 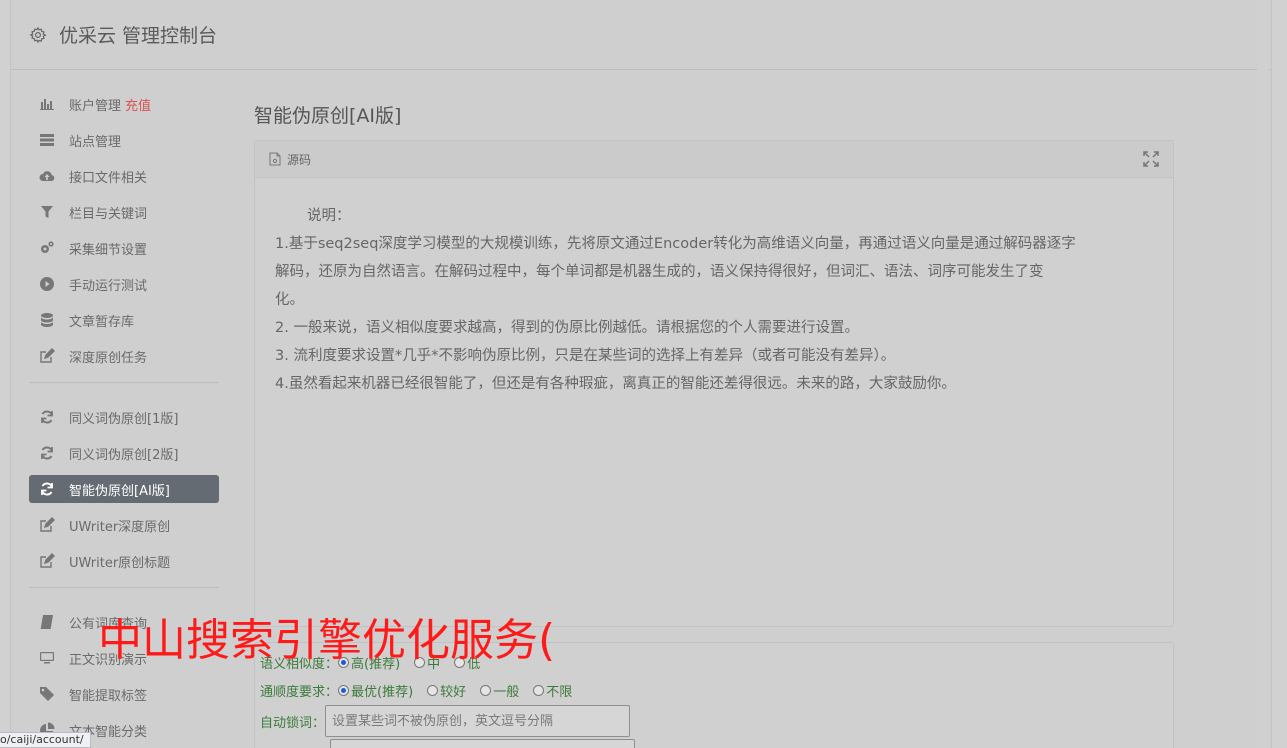 What do you see at coordinates (453, 692) in the screenshot?
I see `option-label: 较好` at bounding box center [453, 692].